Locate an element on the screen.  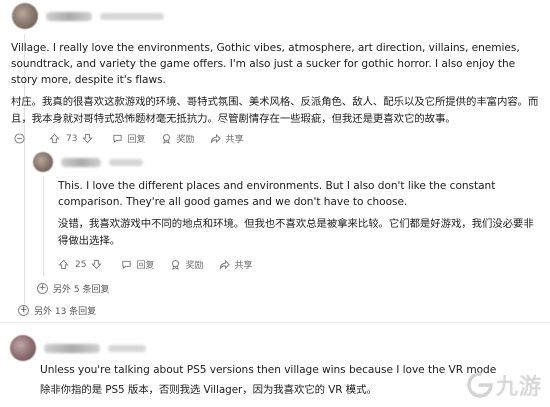
watermark: 九游 is located at coordinates (504, 385).